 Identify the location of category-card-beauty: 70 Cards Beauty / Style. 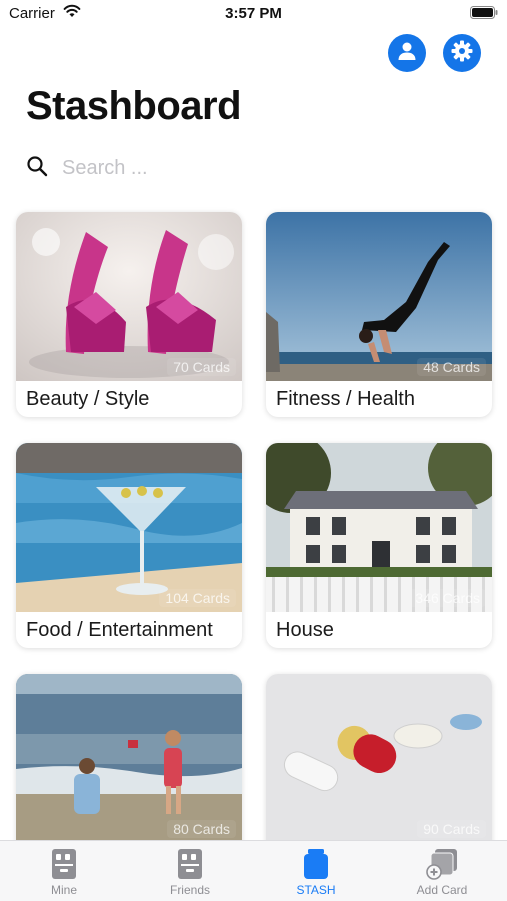
(129, 314).